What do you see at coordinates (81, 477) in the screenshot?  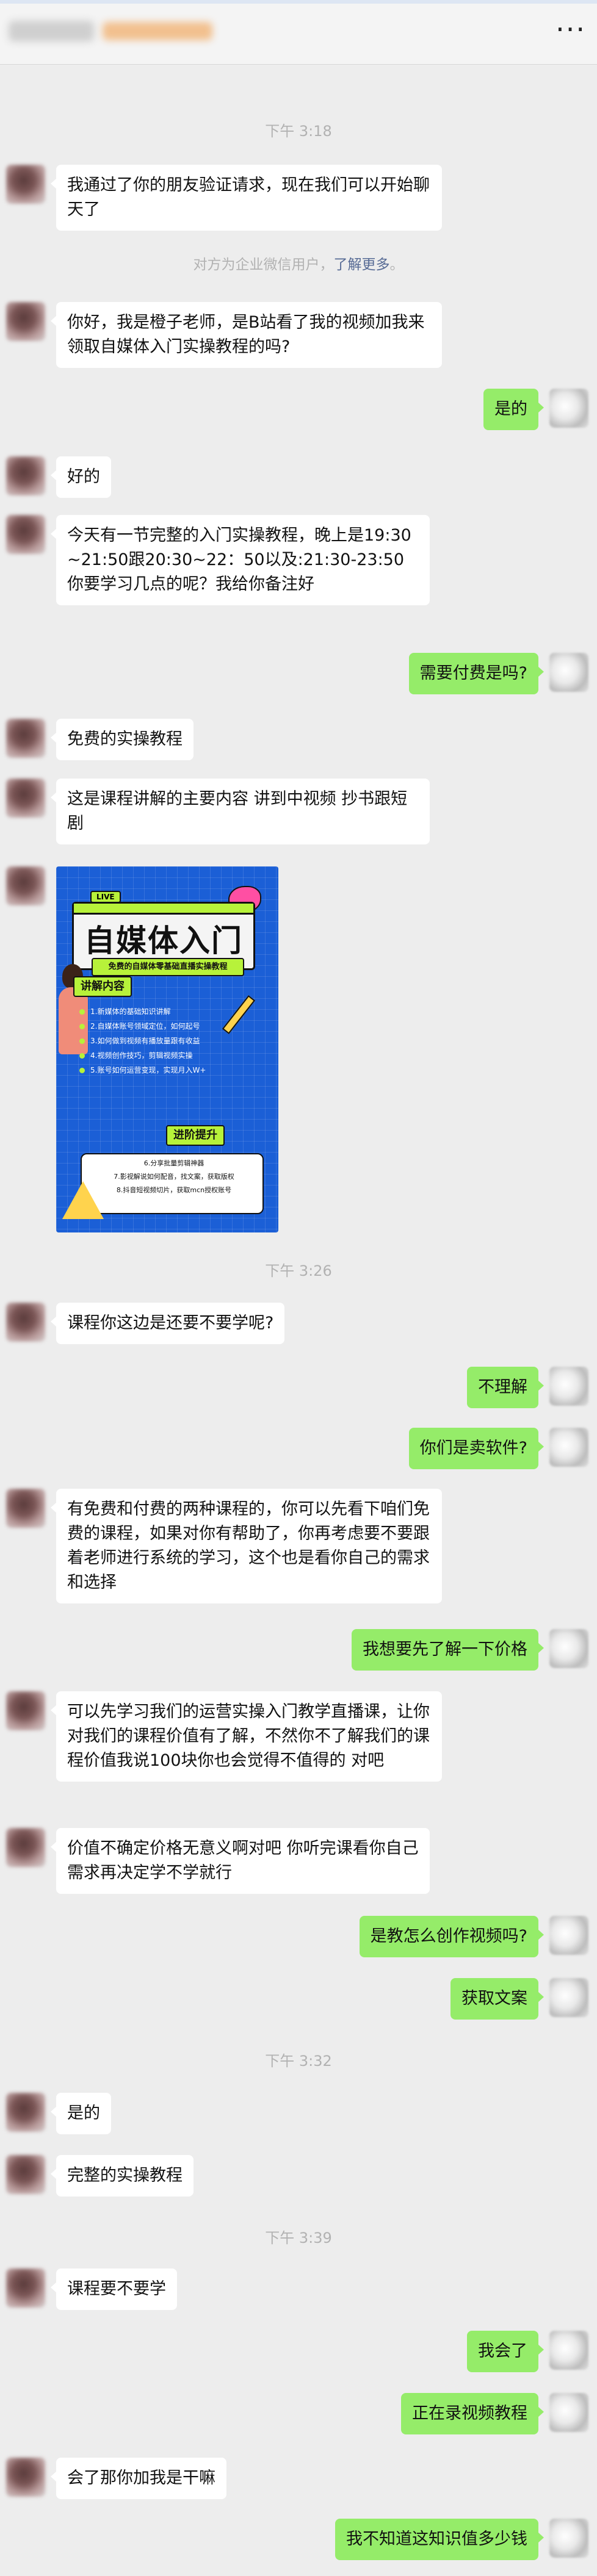 I see `message-bubble: 好的` at bounding box center [81, 477].